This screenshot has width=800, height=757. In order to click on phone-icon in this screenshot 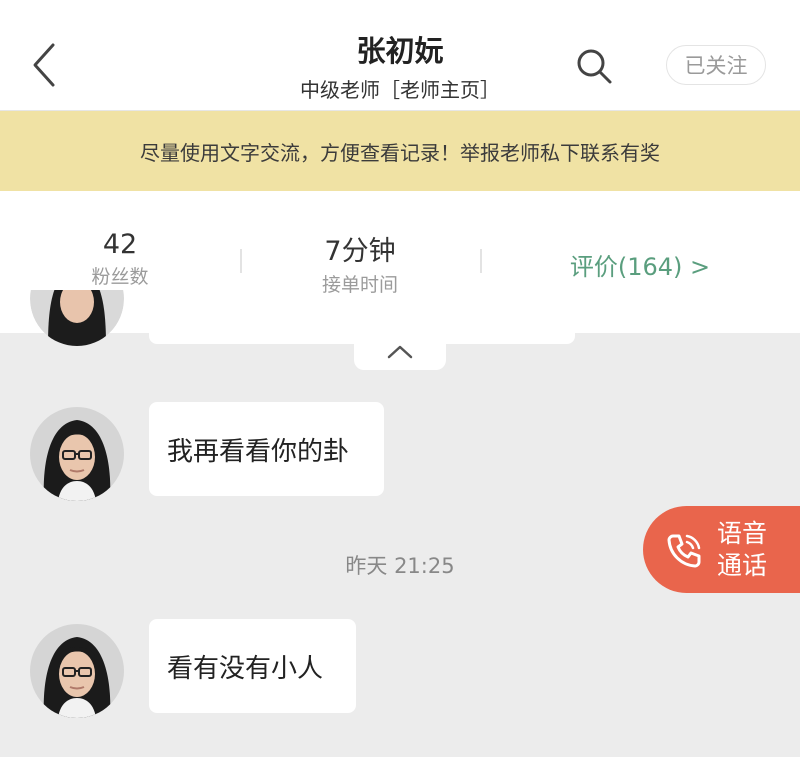, I will do `click(684, 551)`.